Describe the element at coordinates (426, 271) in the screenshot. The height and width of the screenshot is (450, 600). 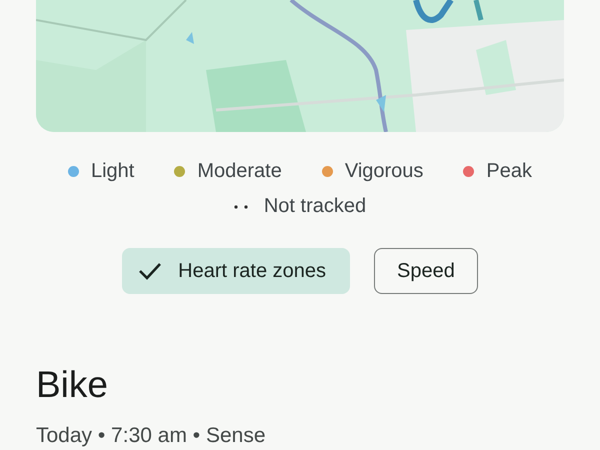
I see `filter-chip: Speed` at that location.